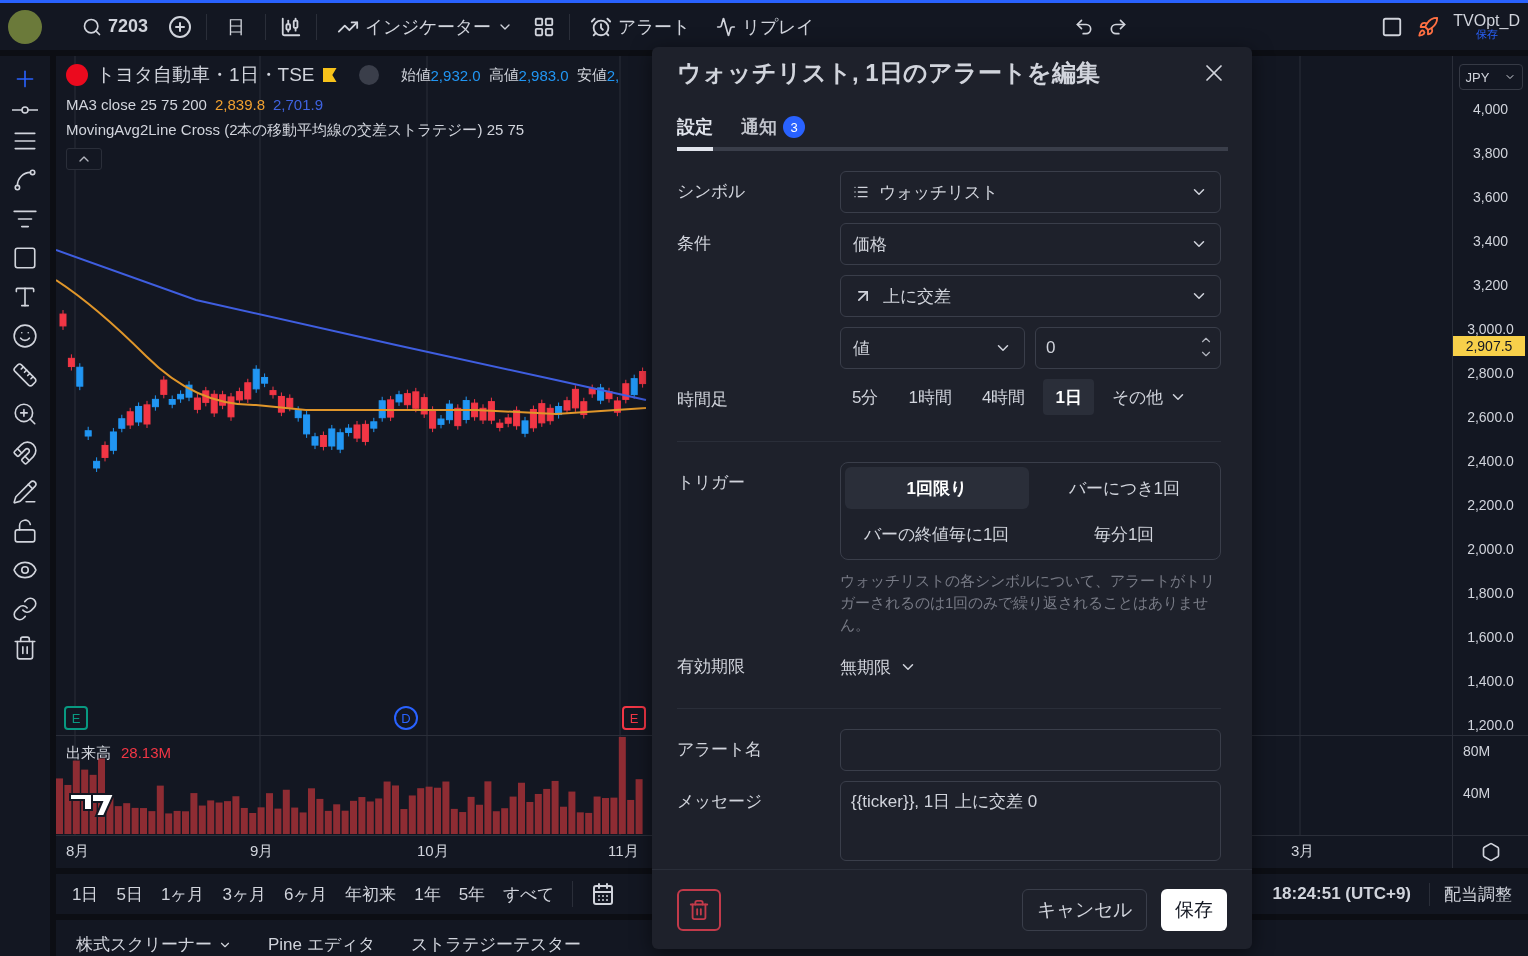 This screenshot has width=1528, height=956. Describe the element at coordinates (472, 894) in the screenshot. I see `range-button: 5年` at that location.